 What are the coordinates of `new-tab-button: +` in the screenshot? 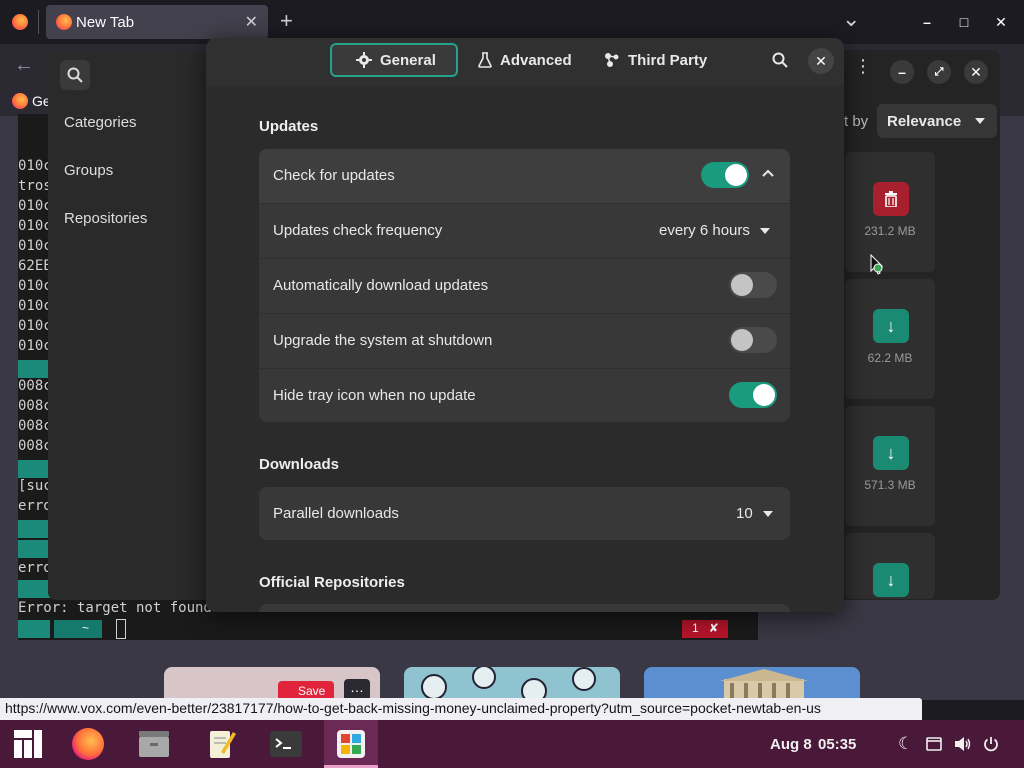 It's located at (286, 21).